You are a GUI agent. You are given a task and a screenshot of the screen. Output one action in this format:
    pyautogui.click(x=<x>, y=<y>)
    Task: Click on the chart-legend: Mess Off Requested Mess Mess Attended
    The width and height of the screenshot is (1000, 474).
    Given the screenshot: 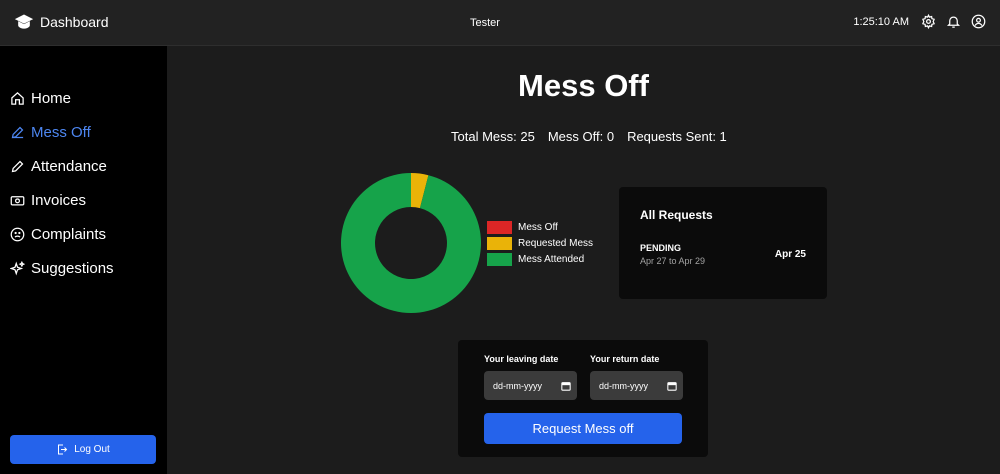 What is the action you would take?
    pyautogui.click(x=540, y=243)
    